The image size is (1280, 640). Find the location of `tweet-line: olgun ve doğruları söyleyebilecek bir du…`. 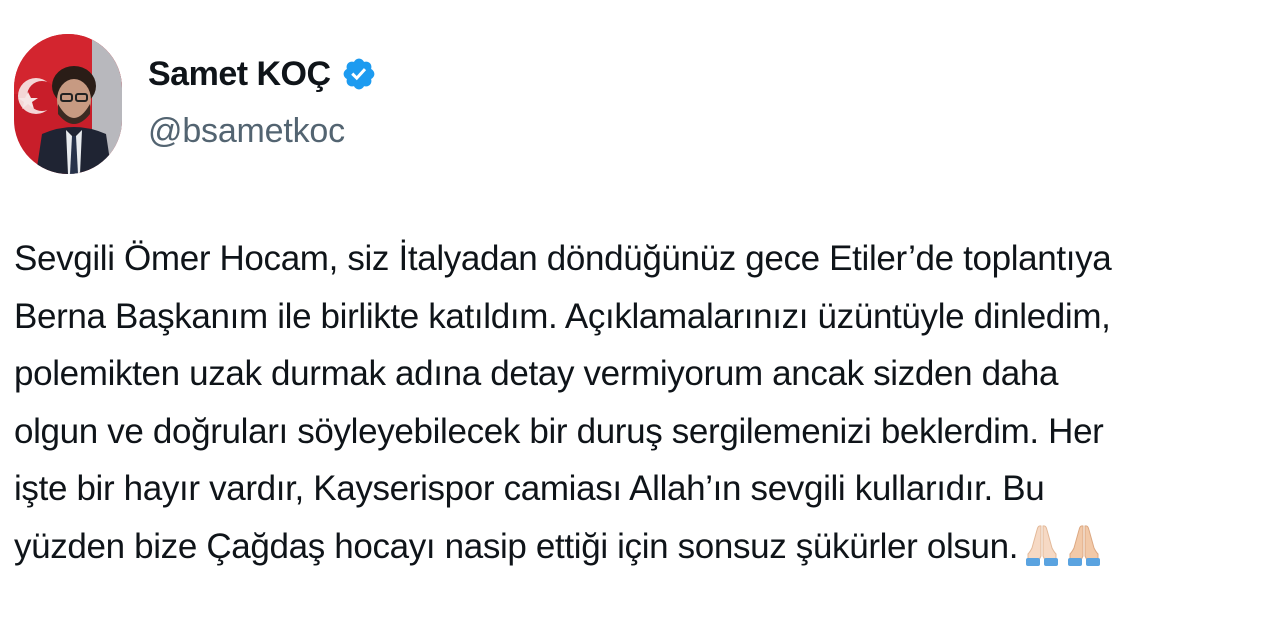

tweet-line: olgun ve doğruları söyleyebilecek bir du… is located at coordinates (559, 431).